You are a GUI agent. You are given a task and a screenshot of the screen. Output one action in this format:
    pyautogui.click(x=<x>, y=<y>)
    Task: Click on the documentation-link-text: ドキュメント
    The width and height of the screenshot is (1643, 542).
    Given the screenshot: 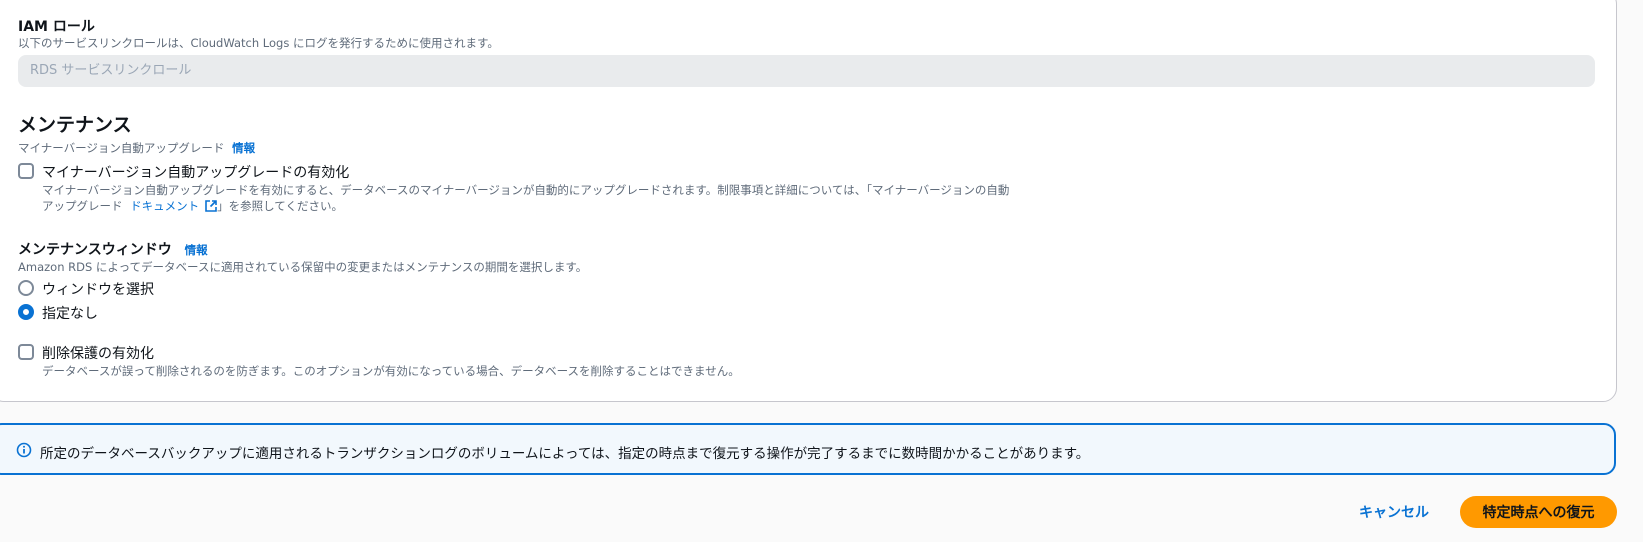 What is the action you would take?
    pyautogui.click(x=164, y=206)
    